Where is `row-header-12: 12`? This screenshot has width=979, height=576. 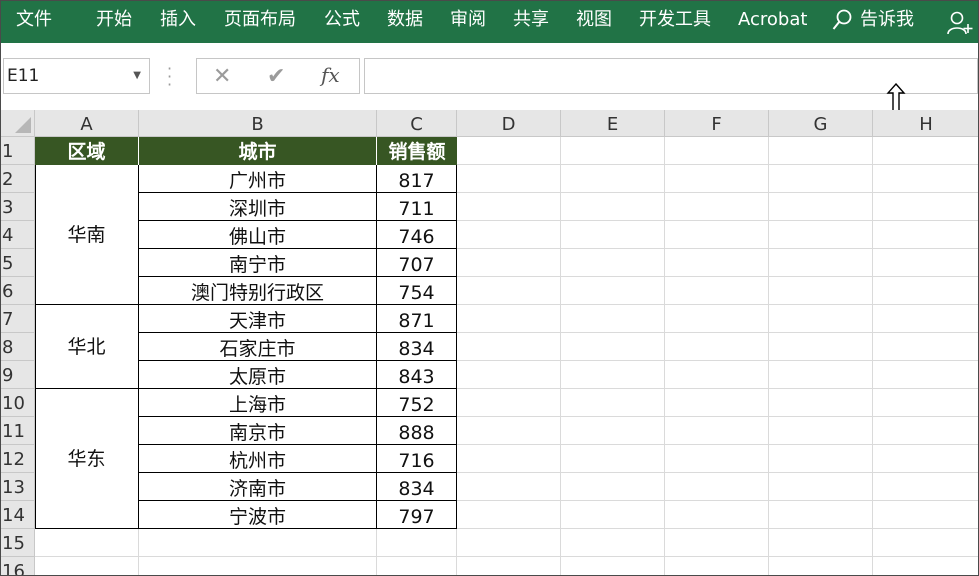
row-header-12: 12 is located at coordinates (18, 459).